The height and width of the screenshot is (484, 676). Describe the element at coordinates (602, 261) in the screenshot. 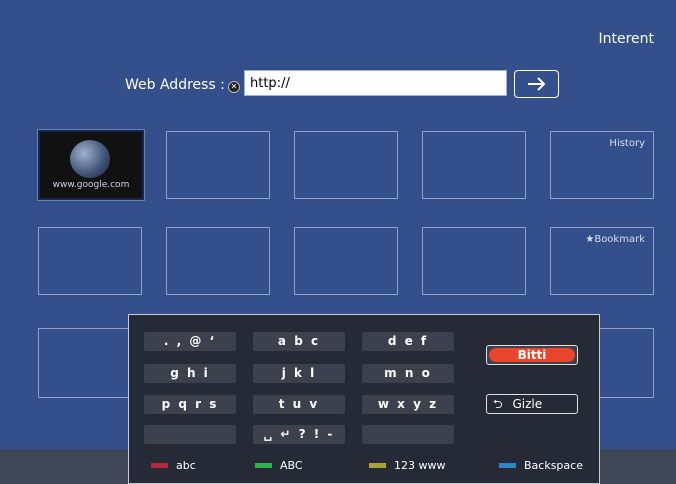

I see `tile-bookmark: ★Bookmark` at that location.